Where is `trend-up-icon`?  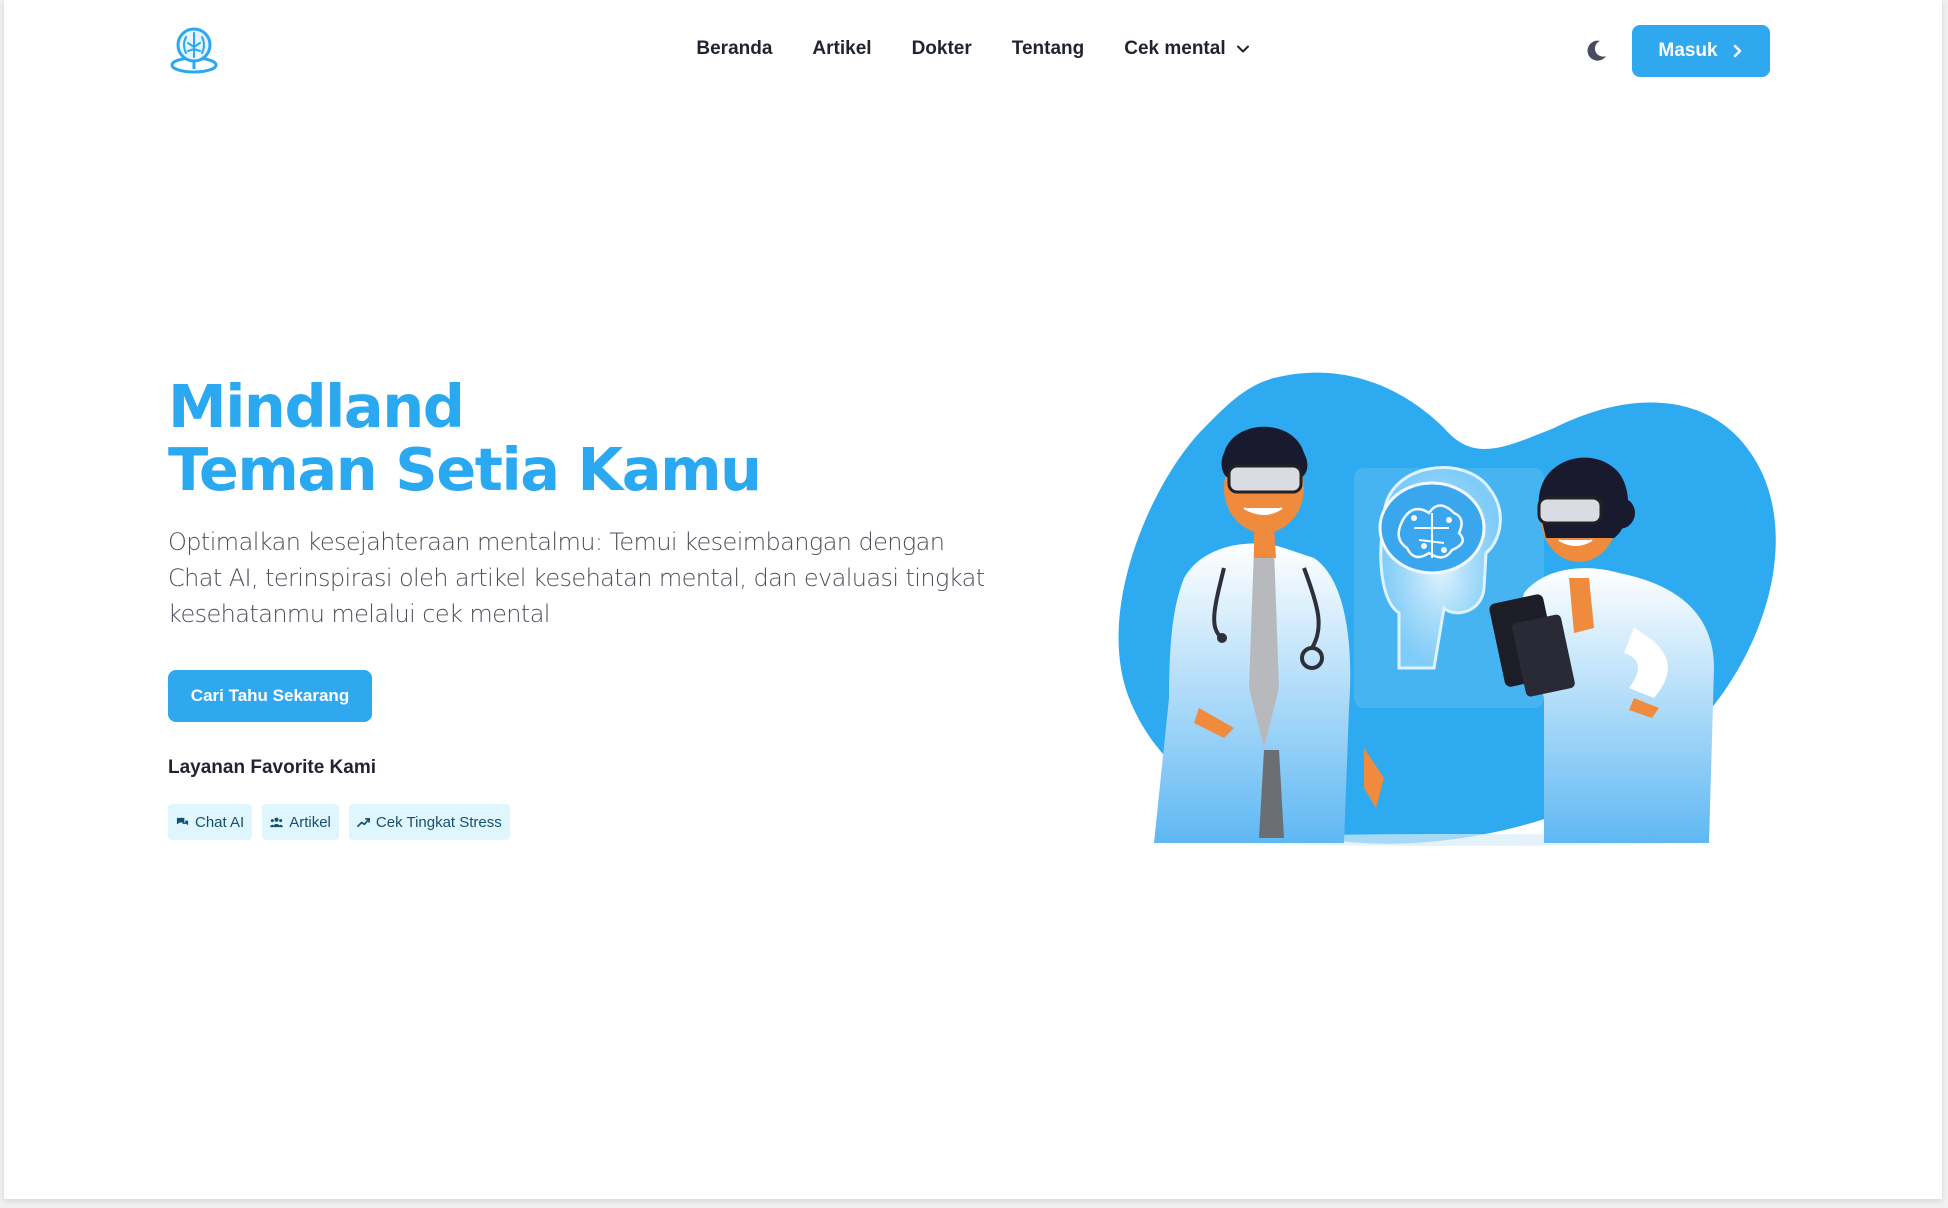 trend-up-icon is located at coordinates (363, 822).